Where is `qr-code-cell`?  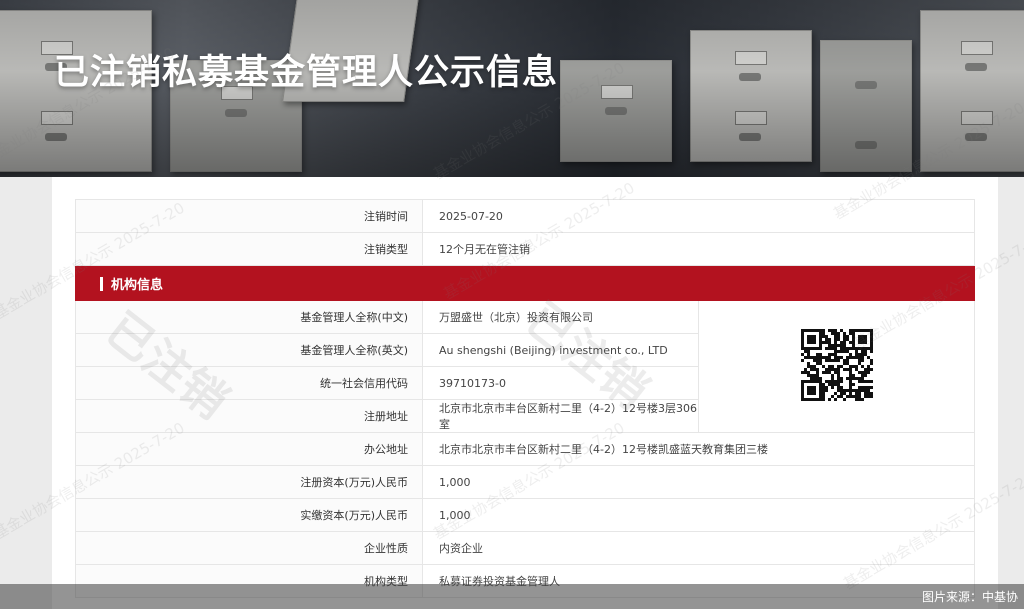
qr-code-cell is located at coordinates (836, 366).